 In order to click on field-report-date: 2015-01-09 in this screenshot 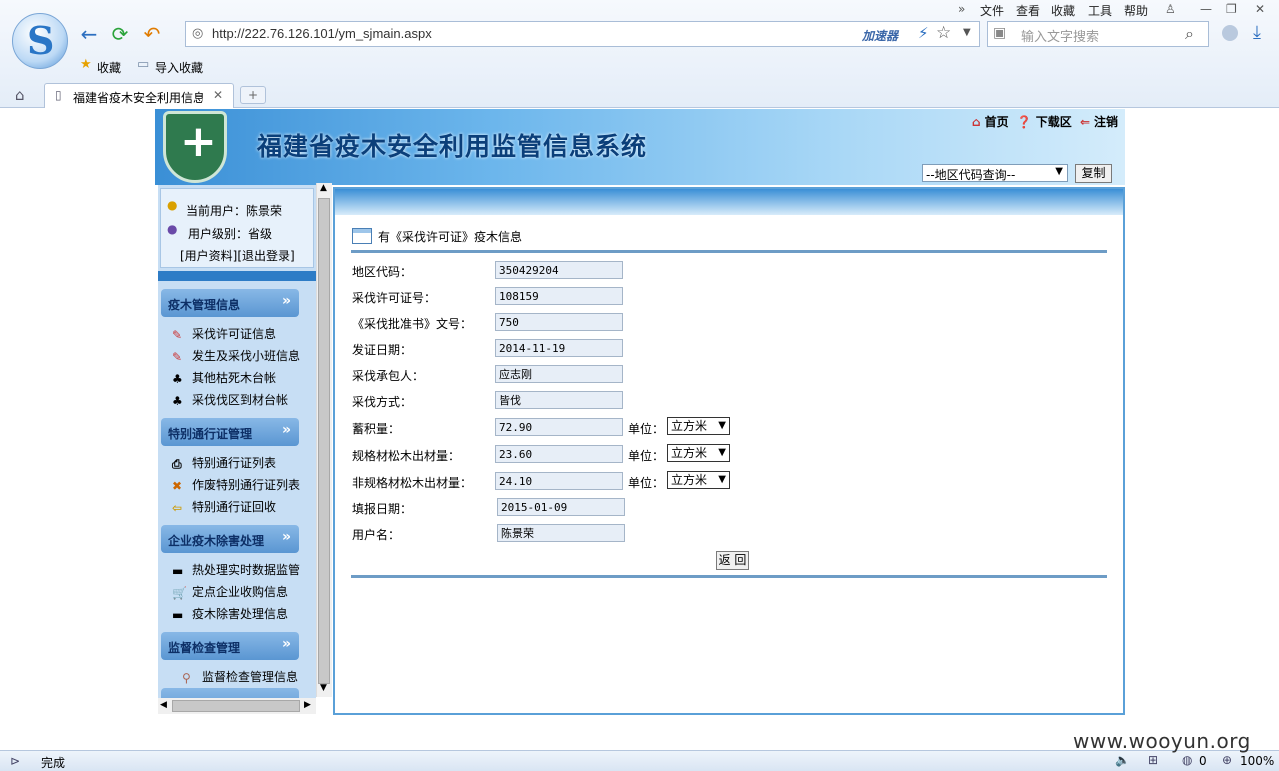, I will do `click(561, 507)`.